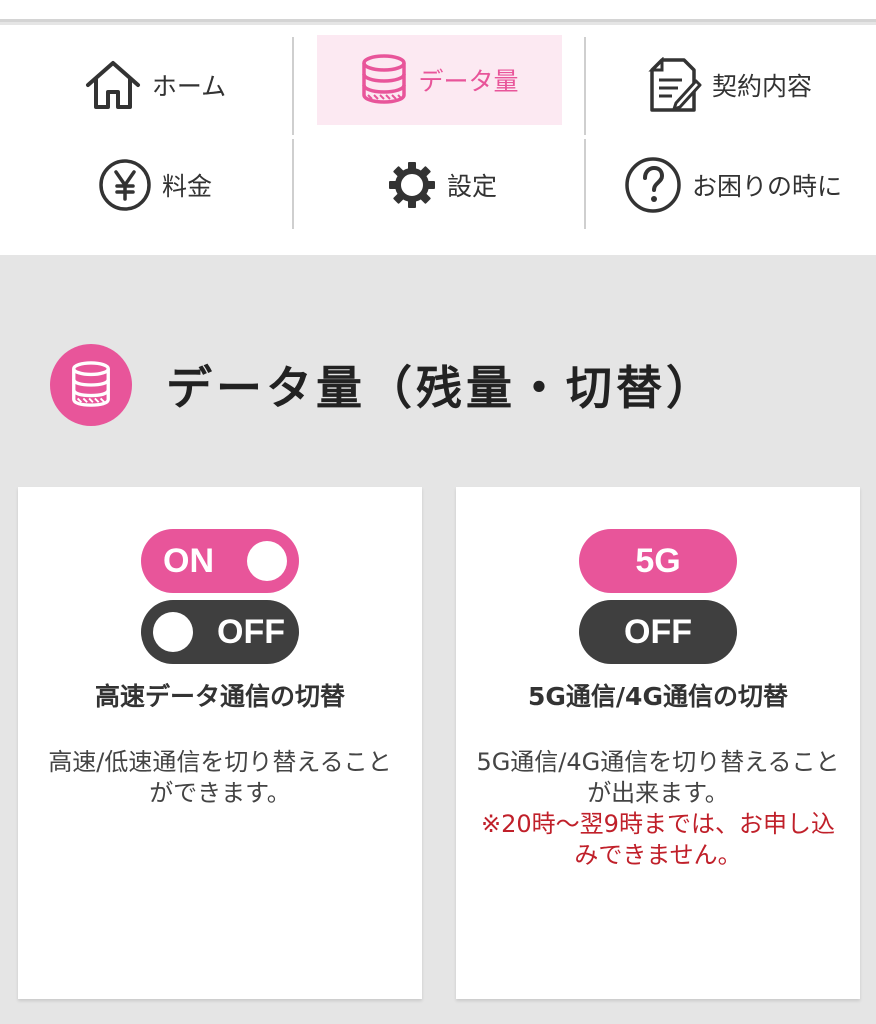 The height and width of the screenshot is (1024, 876). What do you see at coordinates (188, 560) in the screenshot?
I see `on-label: ON` at bounding box center [188, 560].